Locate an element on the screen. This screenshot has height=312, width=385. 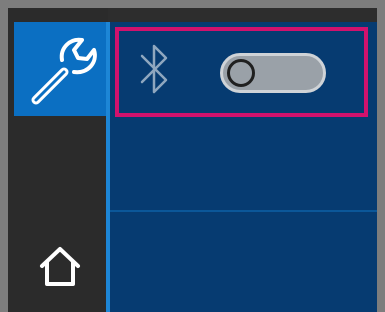
row-divider is located at coordinates (243, 211).